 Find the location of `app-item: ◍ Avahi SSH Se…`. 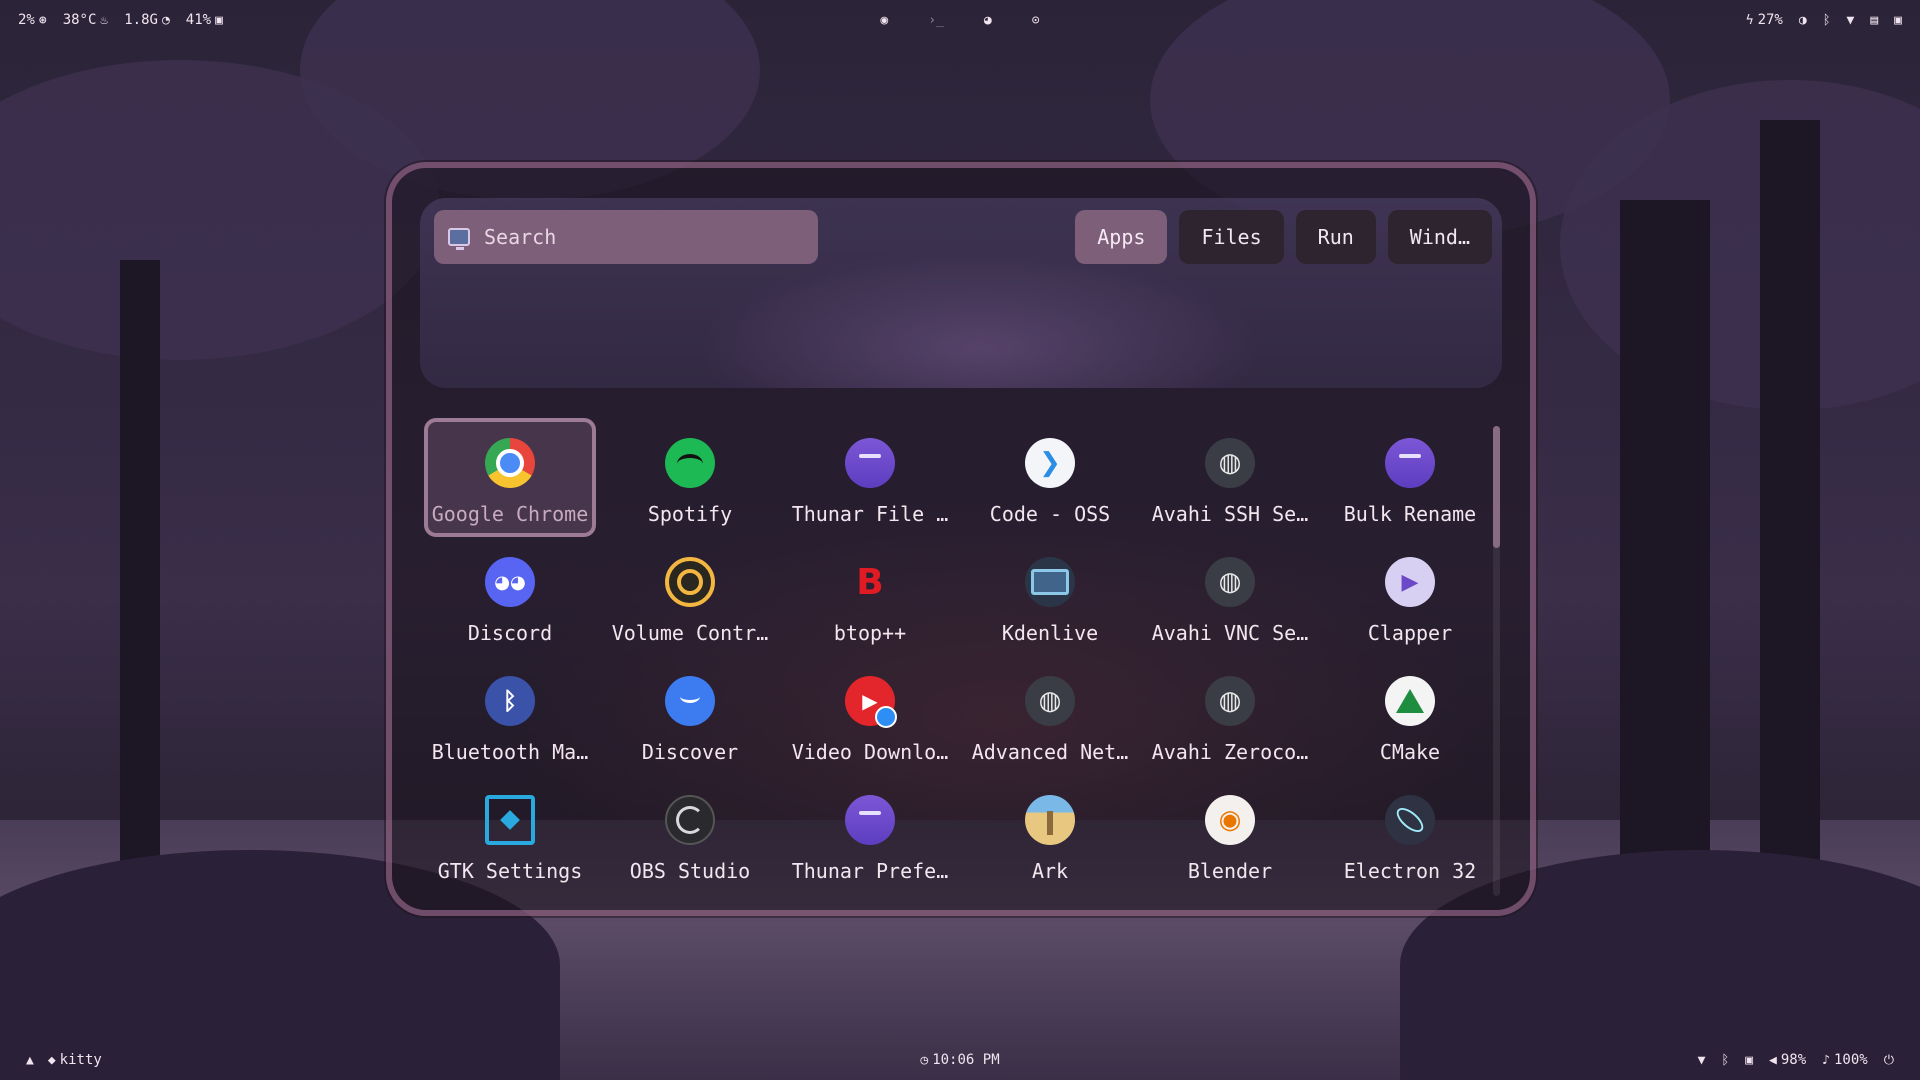

app-item: ◍ Avahi SSH Se… is located at coordinates (1230, 477).